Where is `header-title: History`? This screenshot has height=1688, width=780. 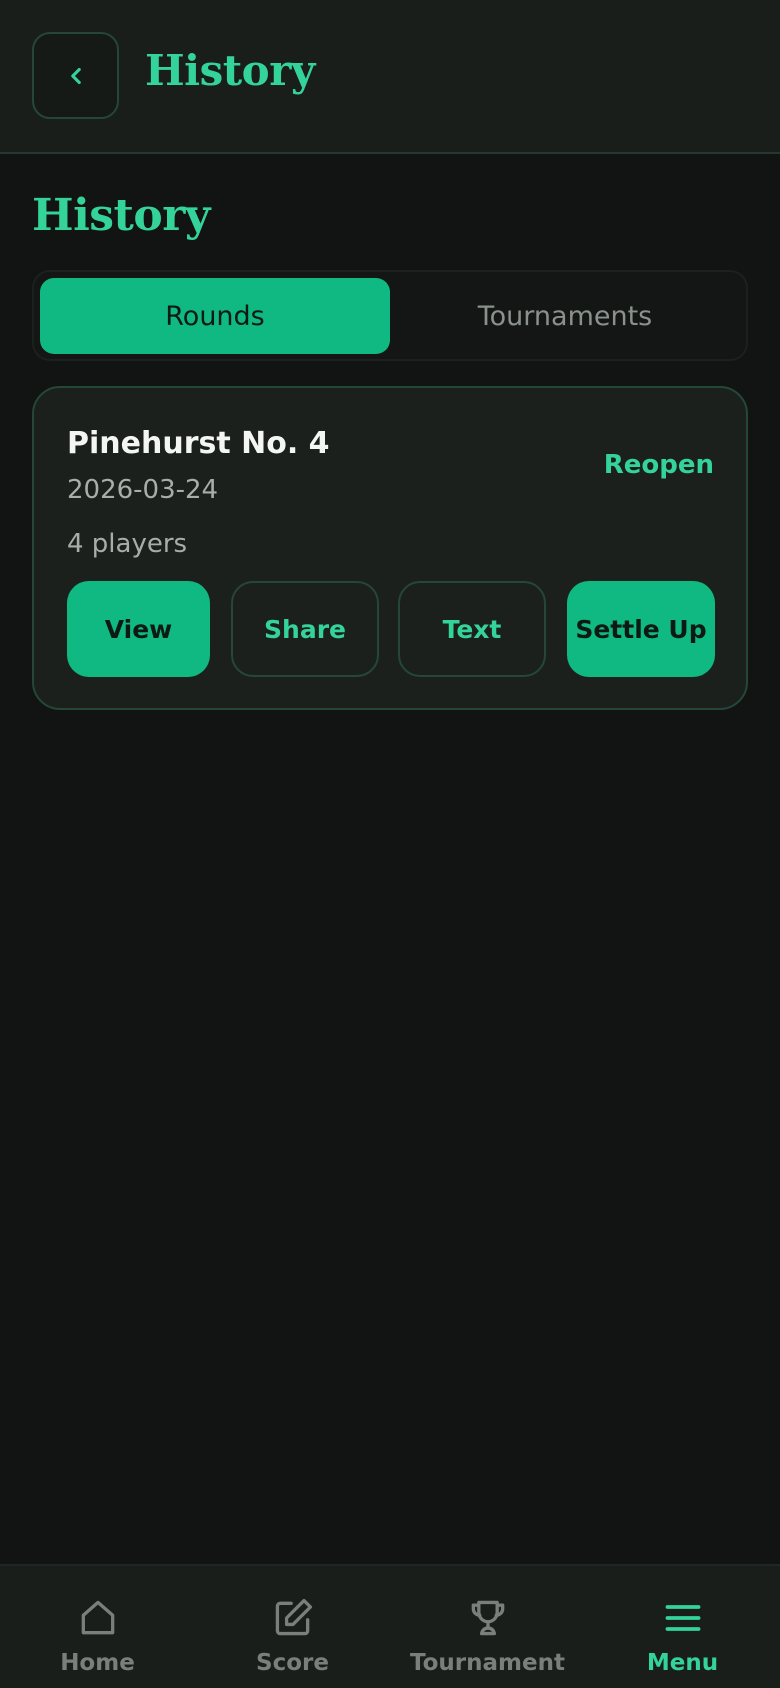 header-title: History is located at coordinates (230, 70).